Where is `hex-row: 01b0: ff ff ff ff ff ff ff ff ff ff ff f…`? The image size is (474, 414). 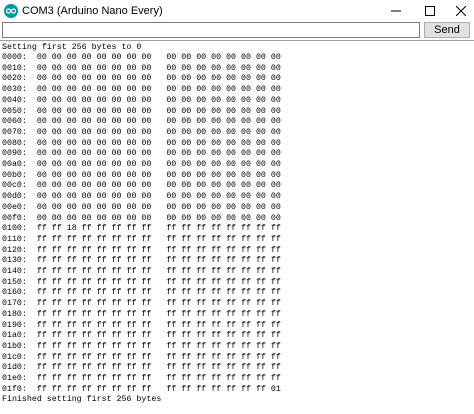
hex-row: 01b0: ff ff ff ff ff ff ff ff ff ff ff f… is located at coordinates (141, 347).